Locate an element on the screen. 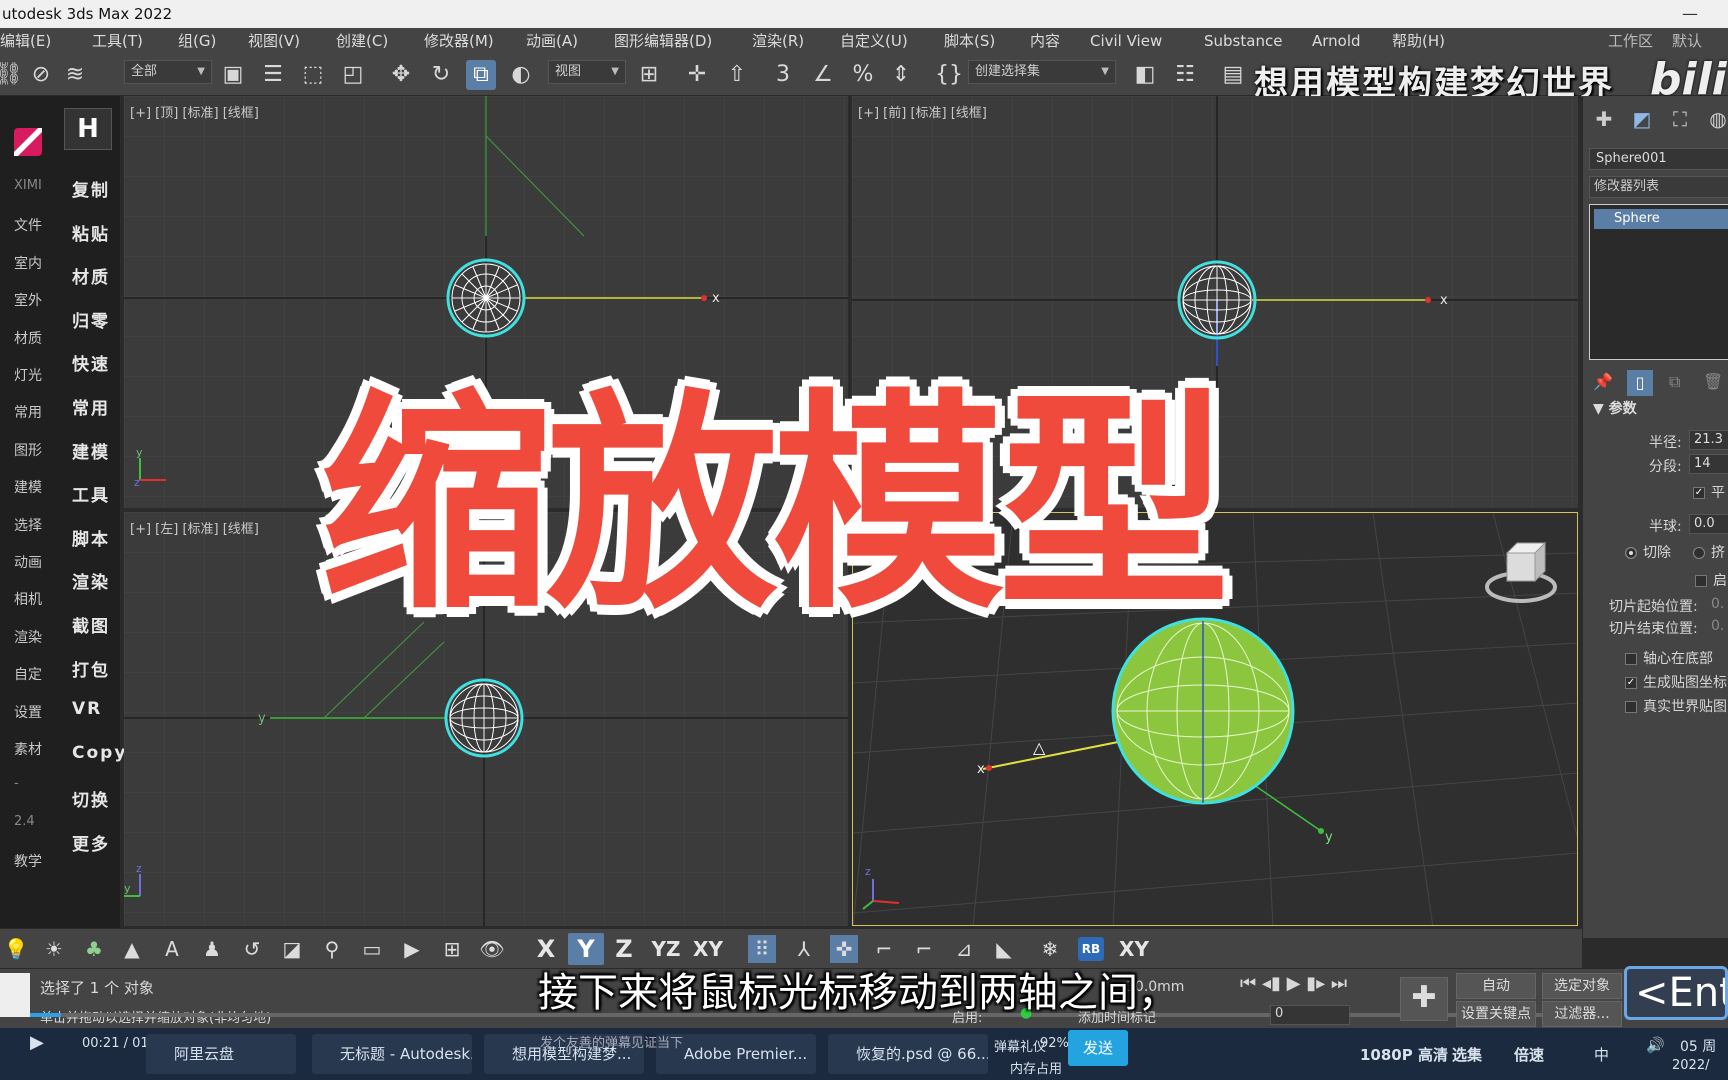 Image resolution: width=1728 pixels, height=1080 pixels. sidebar-category-item: XIMI is located at coordinates (28, 185).